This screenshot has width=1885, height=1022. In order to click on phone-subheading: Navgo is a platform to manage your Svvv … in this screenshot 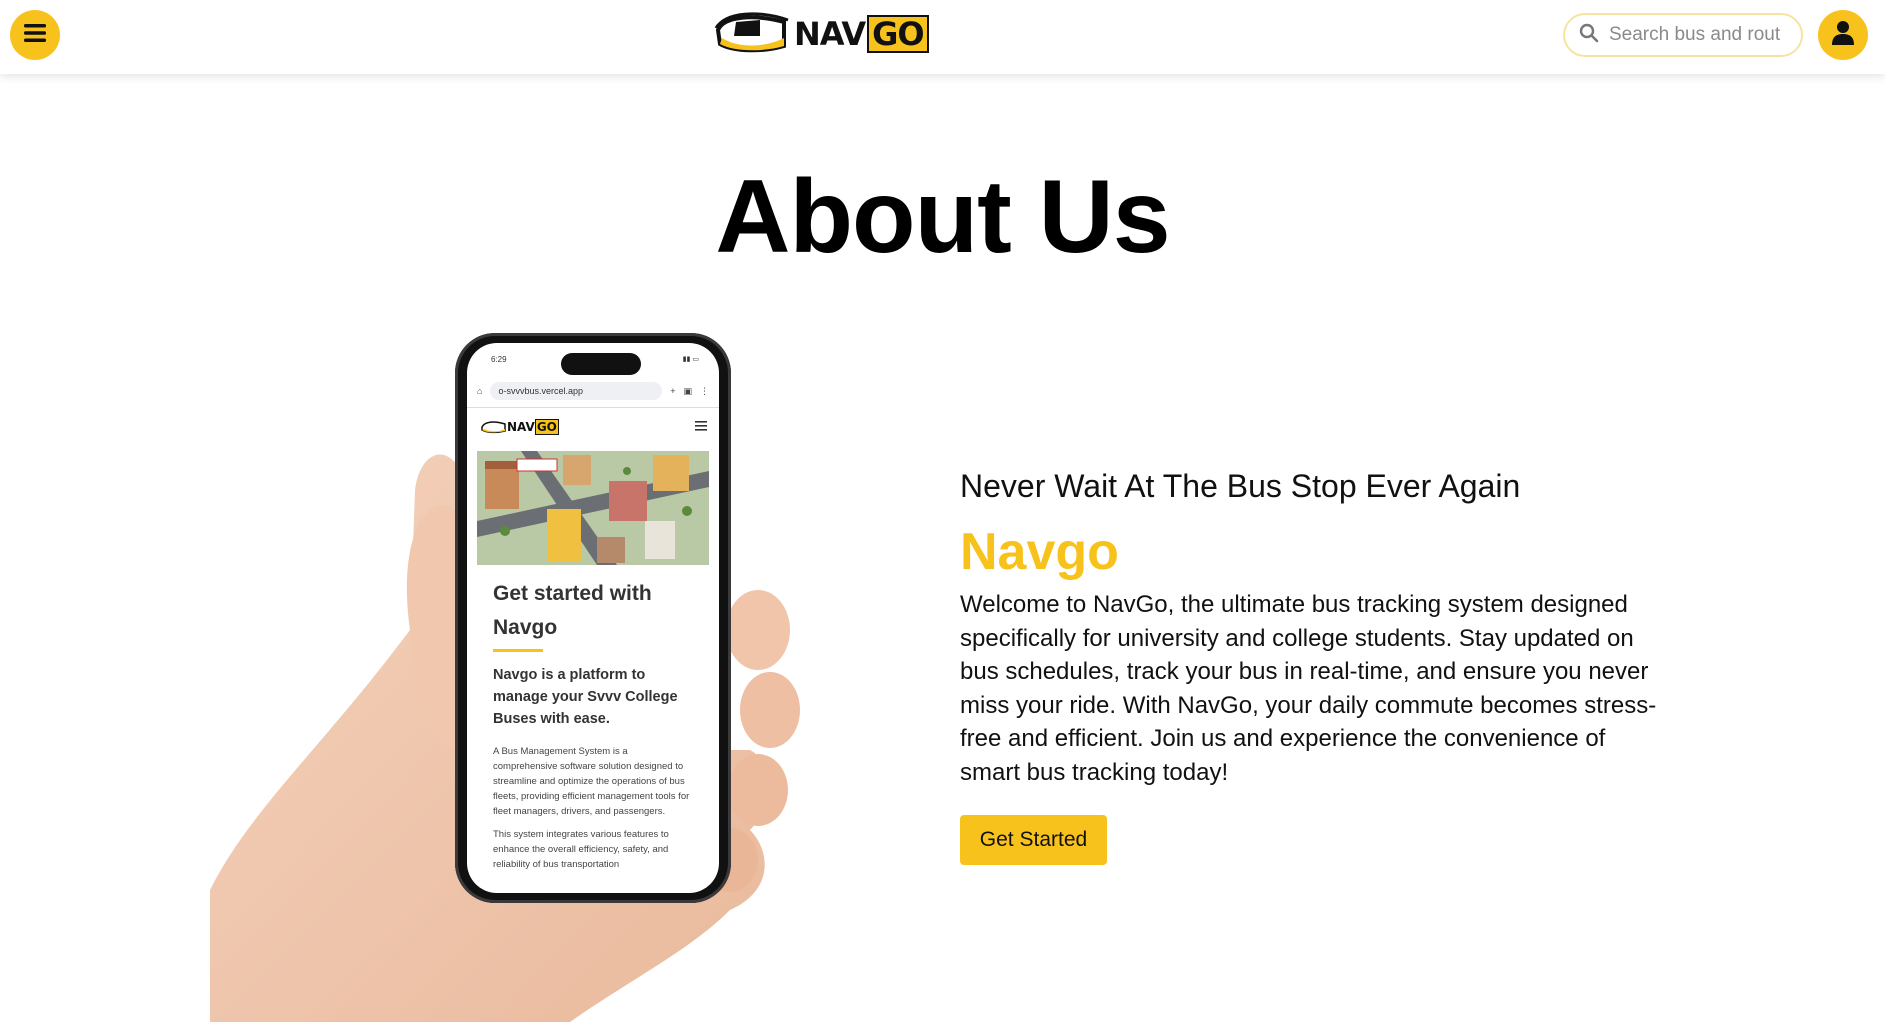, I will do `click(585, 697)`.